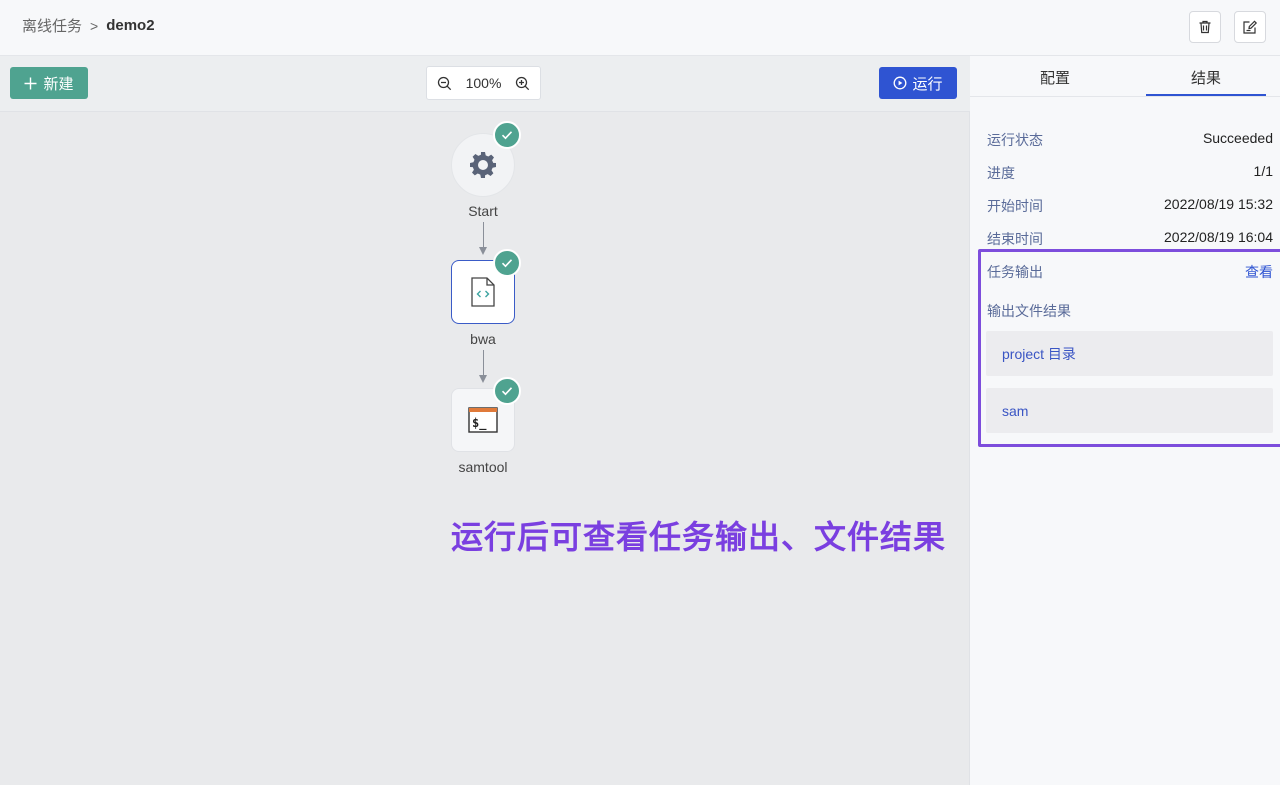 The height and width of the screenshot is (785, 1280). What do you see at coordinates (1263, 171) in the screenshot?
I see `field-value: 1/1` at bounding box center [1263, 171].